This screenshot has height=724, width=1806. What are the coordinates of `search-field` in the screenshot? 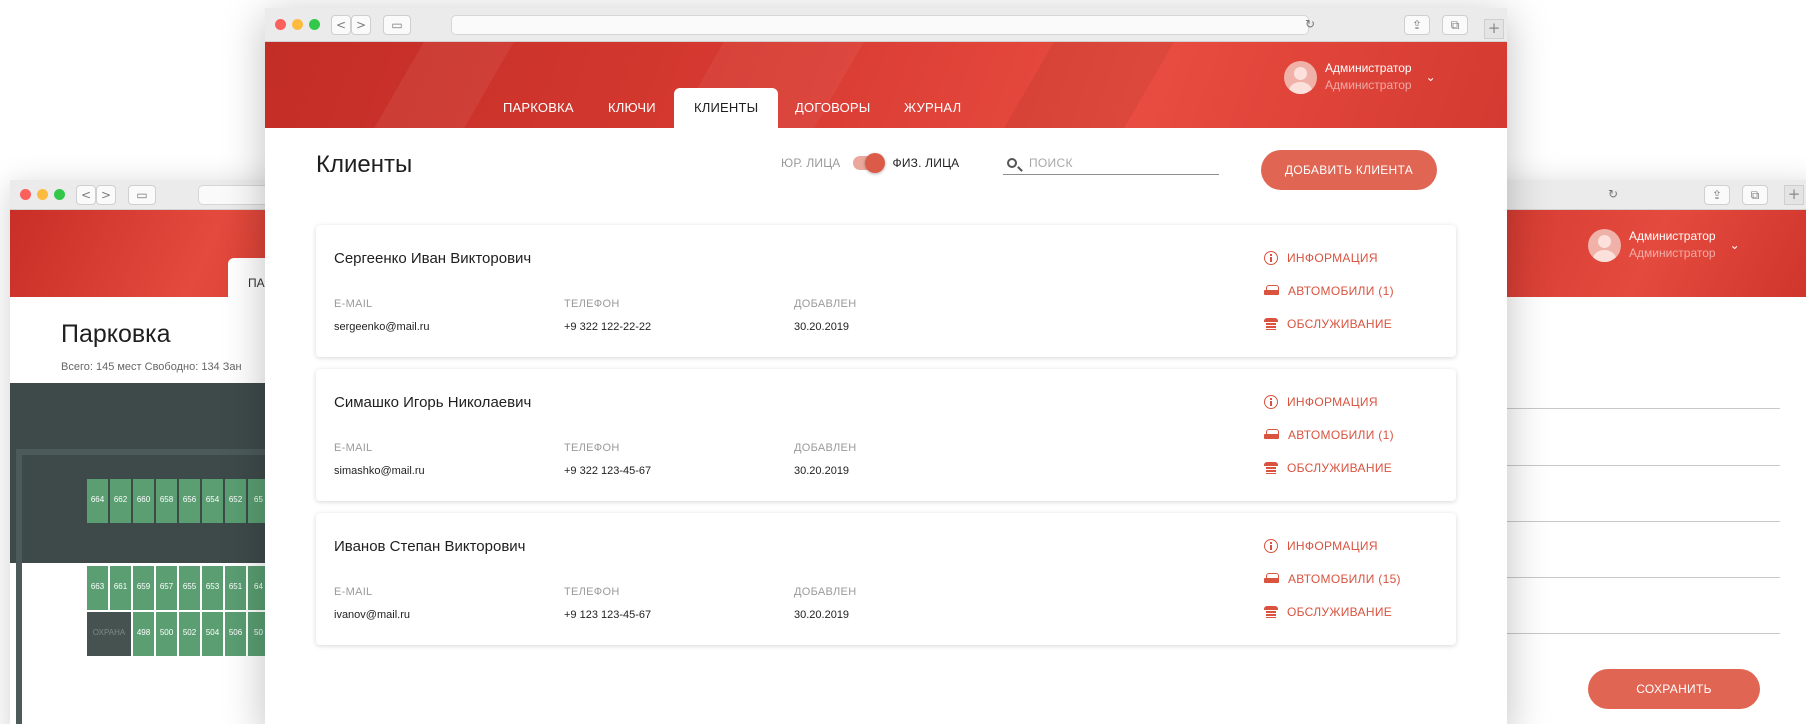 It's located at (1111, 163).